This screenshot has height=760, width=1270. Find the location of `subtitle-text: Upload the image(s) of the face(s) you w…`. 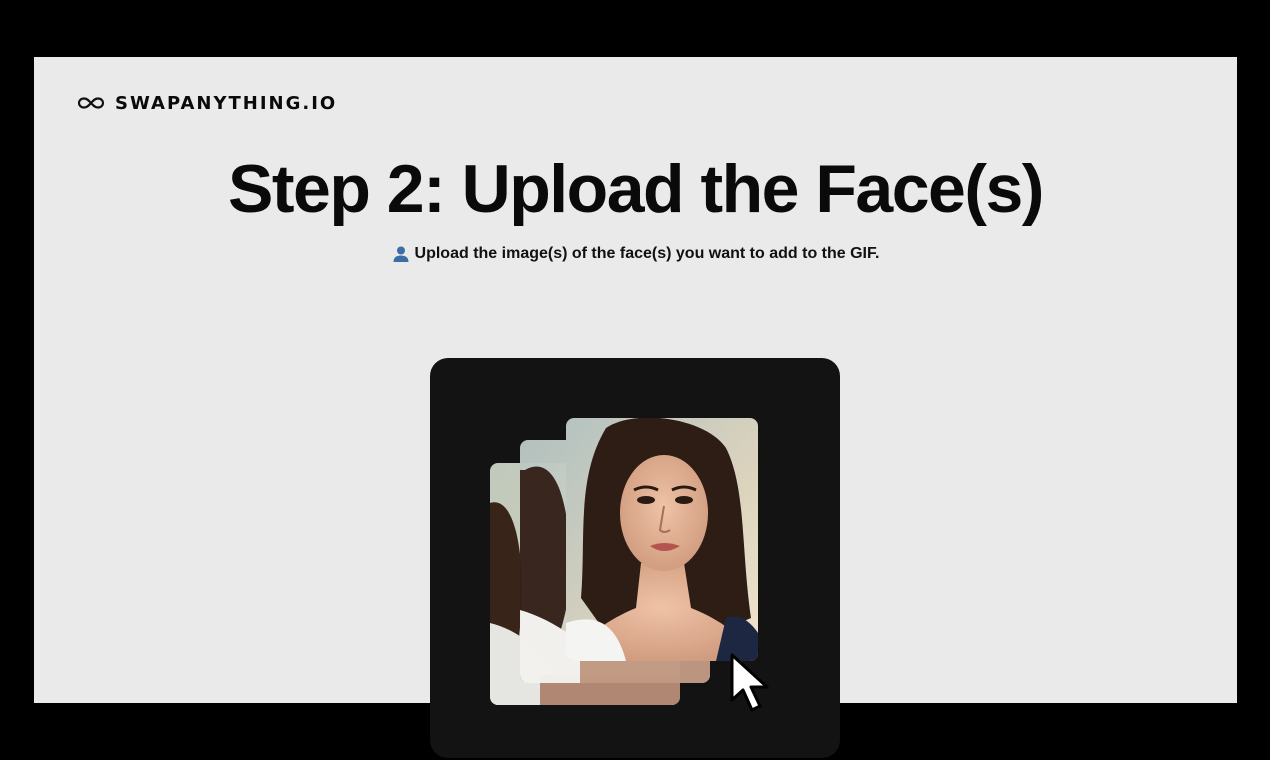

subtitle-text: Upload the image(s) of the face(s) you w… is located at coordinates (647, 253).